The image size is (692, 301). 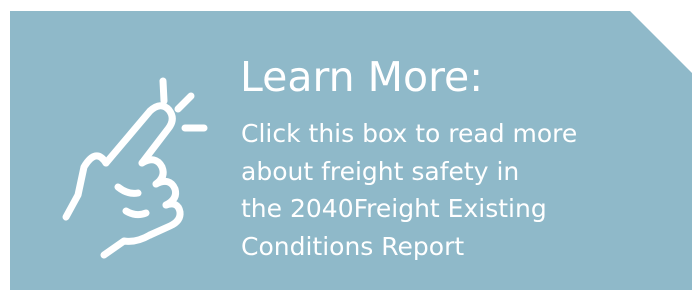 What do you see at coordinates (353, 246) in the screenshot?
I see `description-line: Conditions Report` at bounding box center [353, 246].